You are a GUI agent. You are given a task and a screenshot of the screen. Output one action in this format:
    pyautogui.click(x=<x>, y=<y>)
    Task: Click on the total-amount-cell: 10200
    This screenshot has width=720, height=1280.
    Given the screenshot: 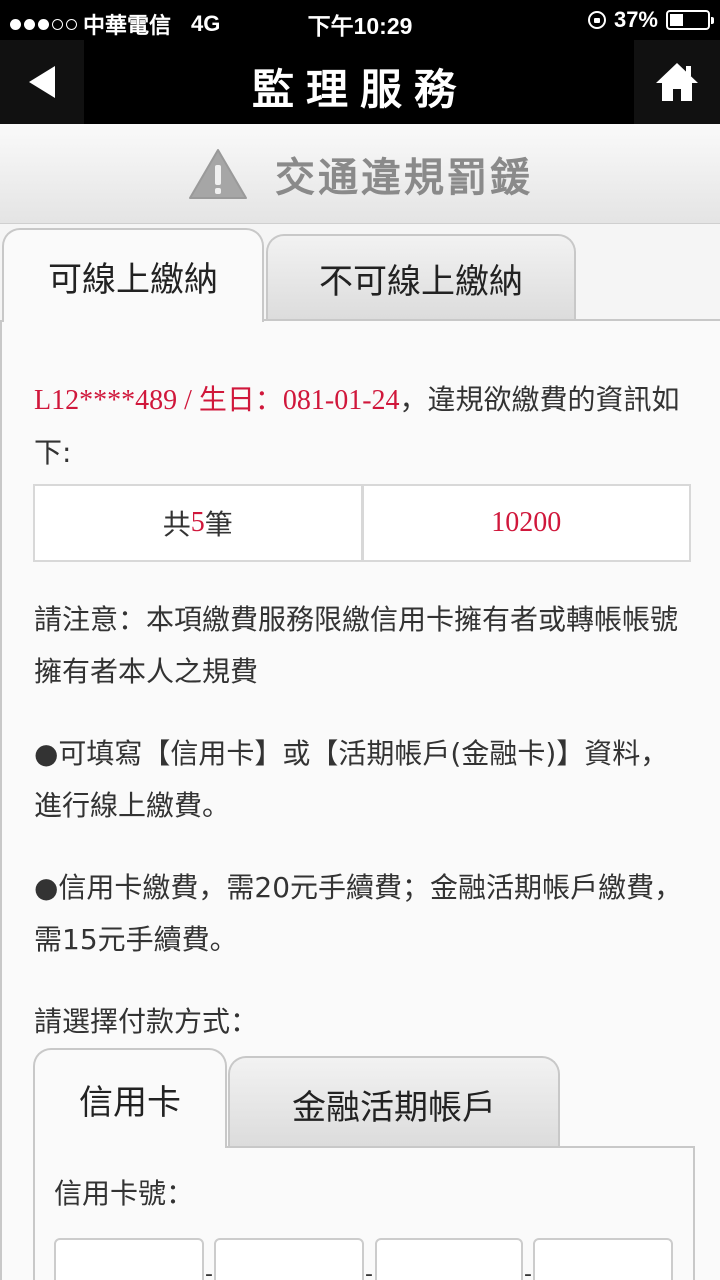 What is the action you would take?
    pyautogui.click(x=525, y=523)
    